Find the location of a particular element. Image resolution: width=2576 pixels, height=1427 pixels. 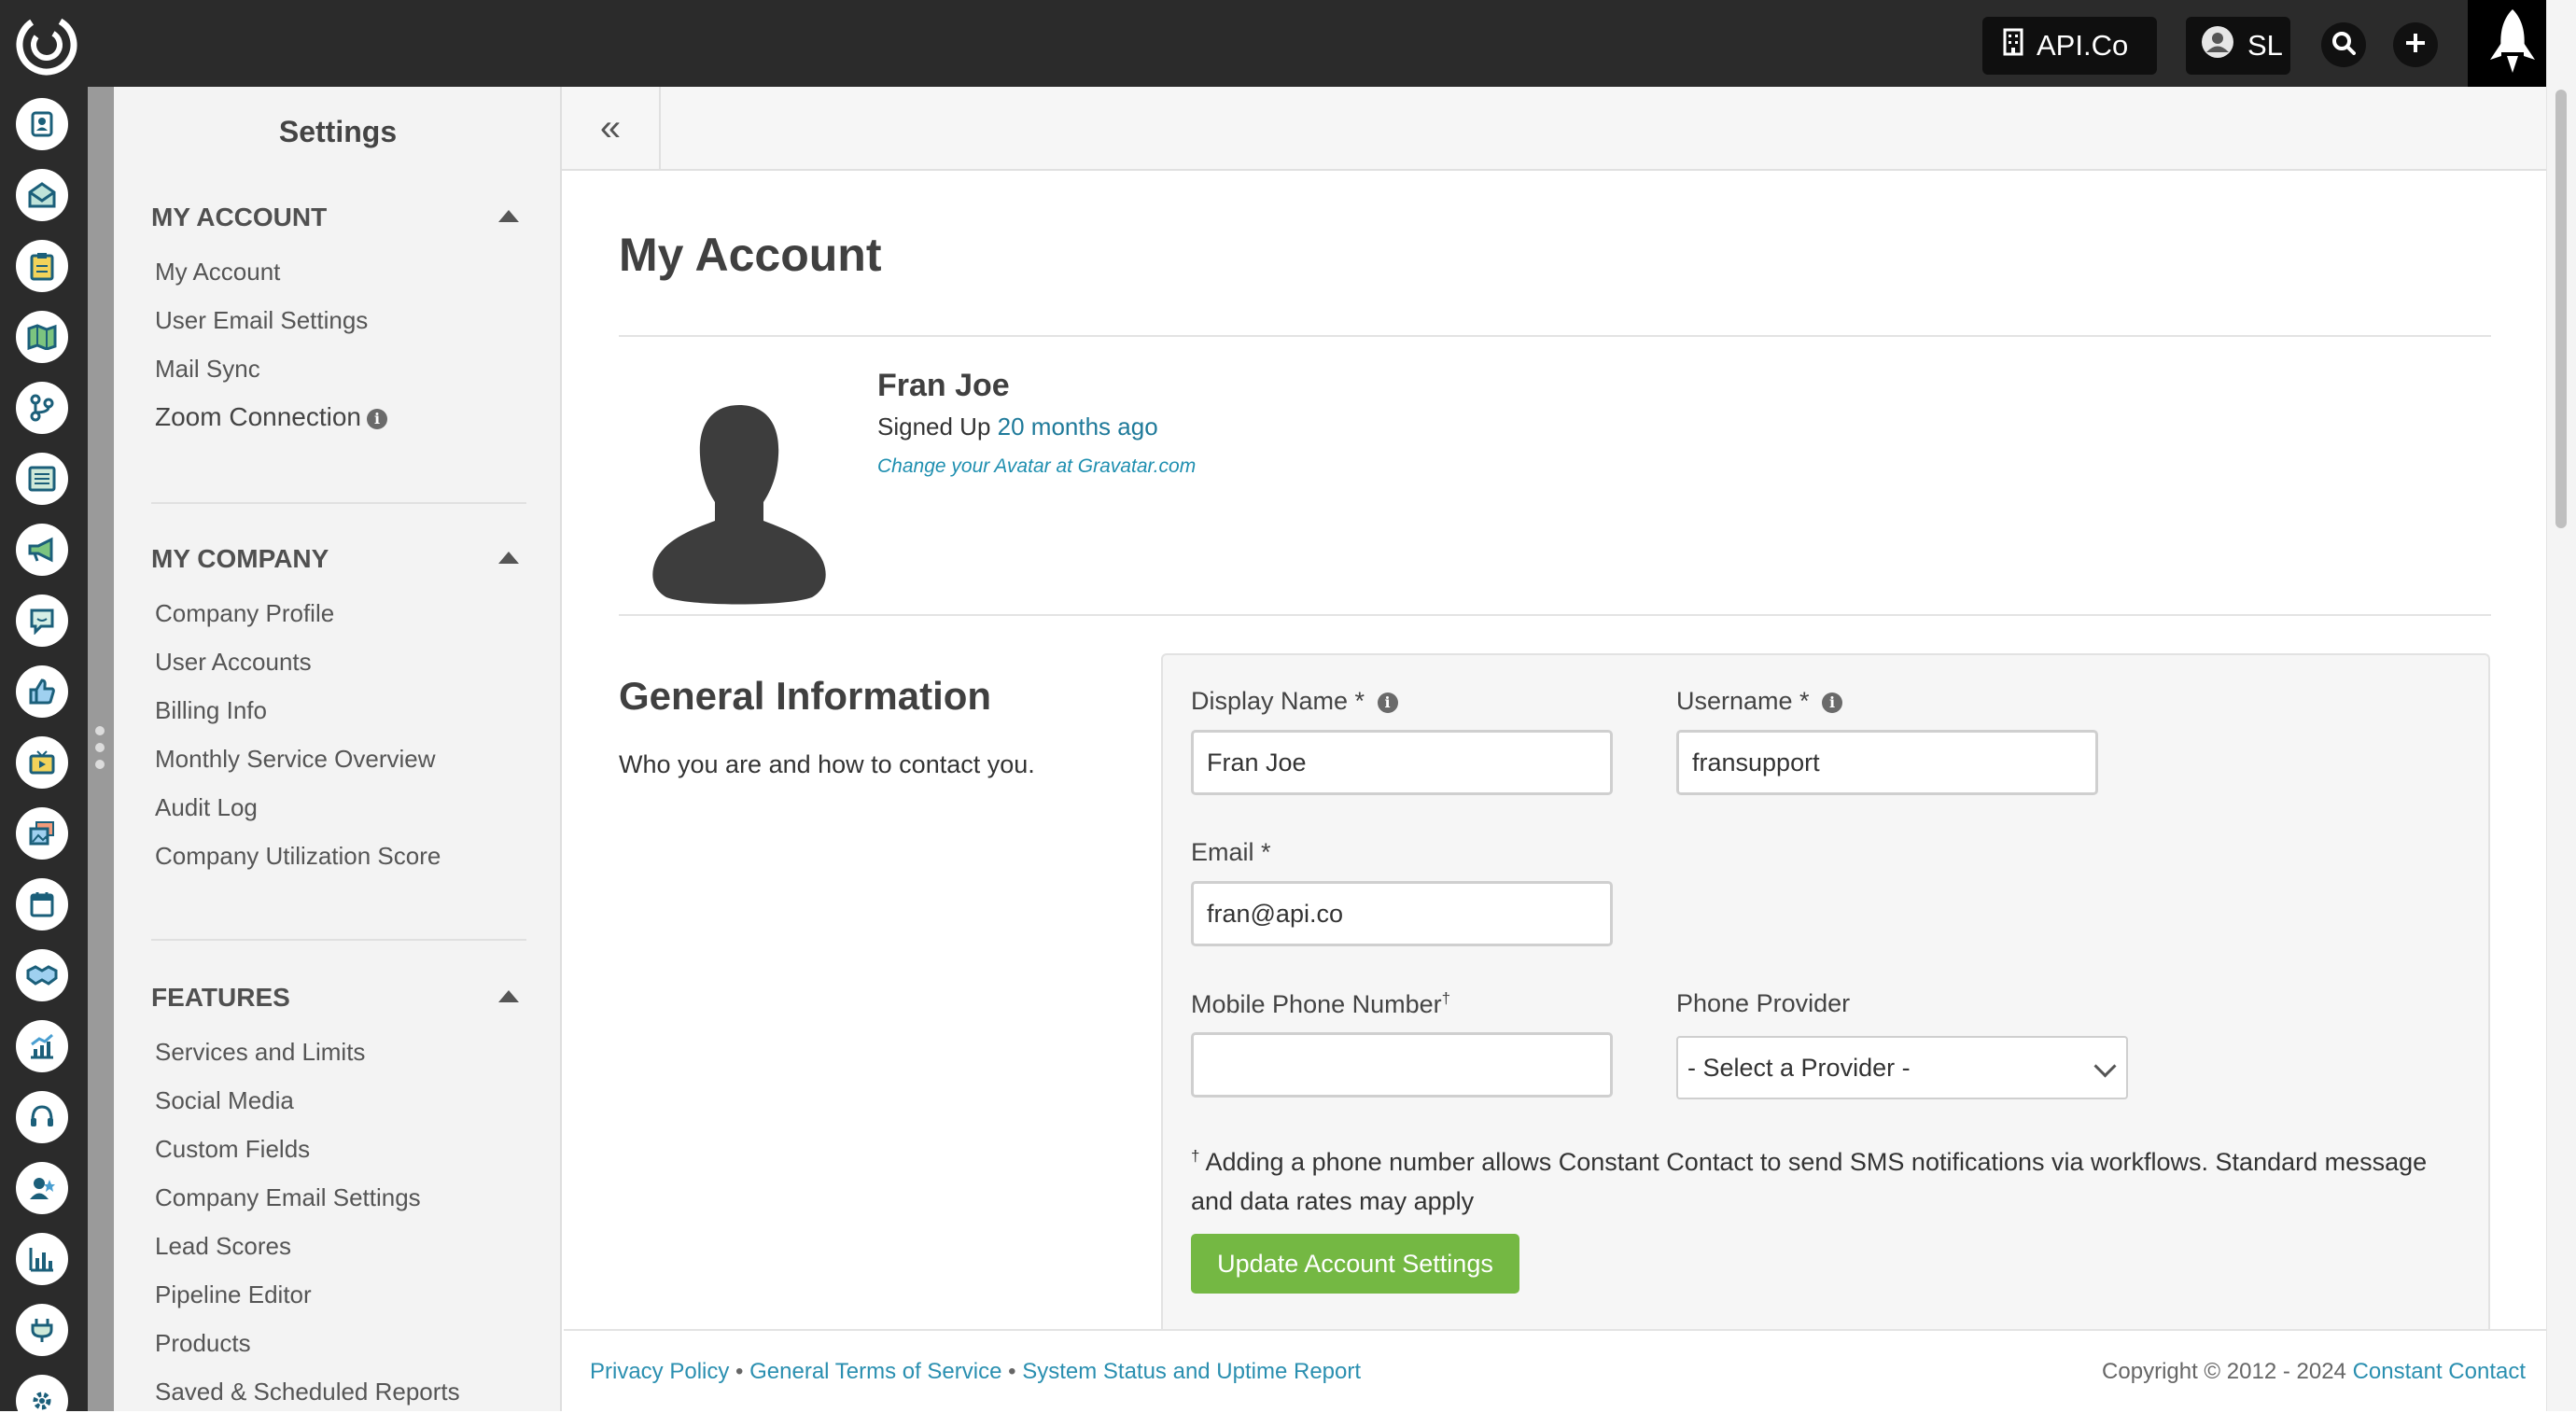

building-icon is located at coordinates (2013, 45).